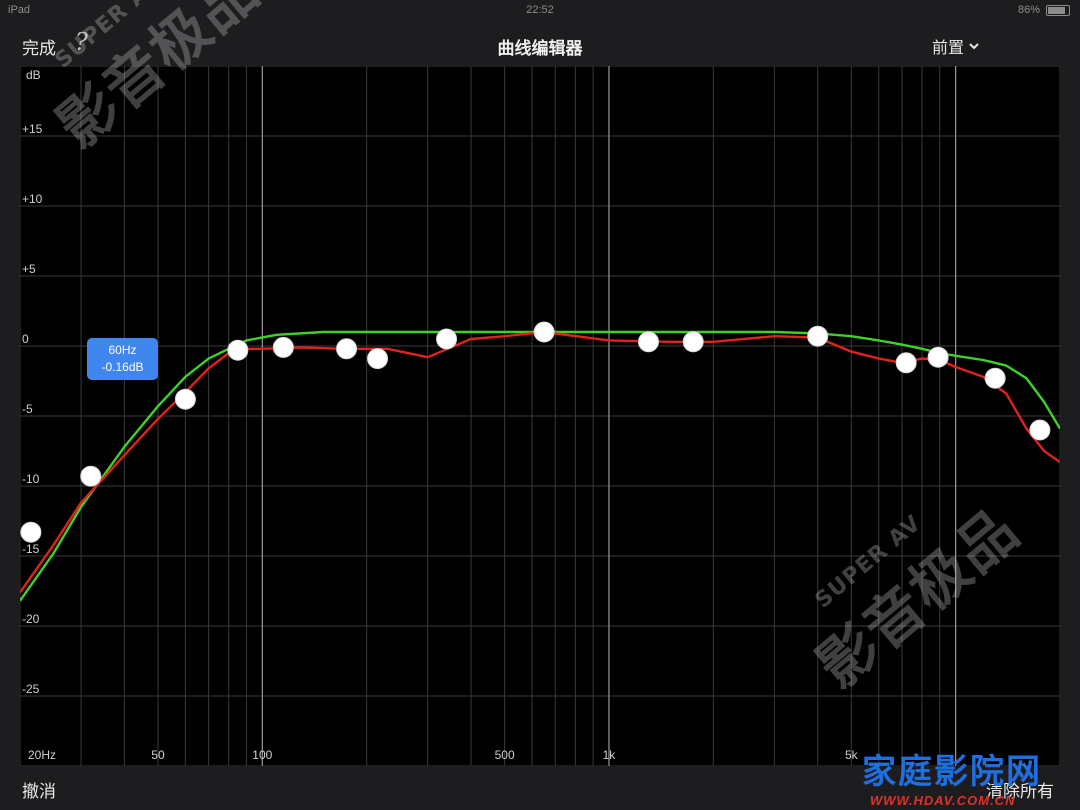  Describe the element at coordinates (1044, 10) in the screenshot. I see `status-right: 86%` at that location.